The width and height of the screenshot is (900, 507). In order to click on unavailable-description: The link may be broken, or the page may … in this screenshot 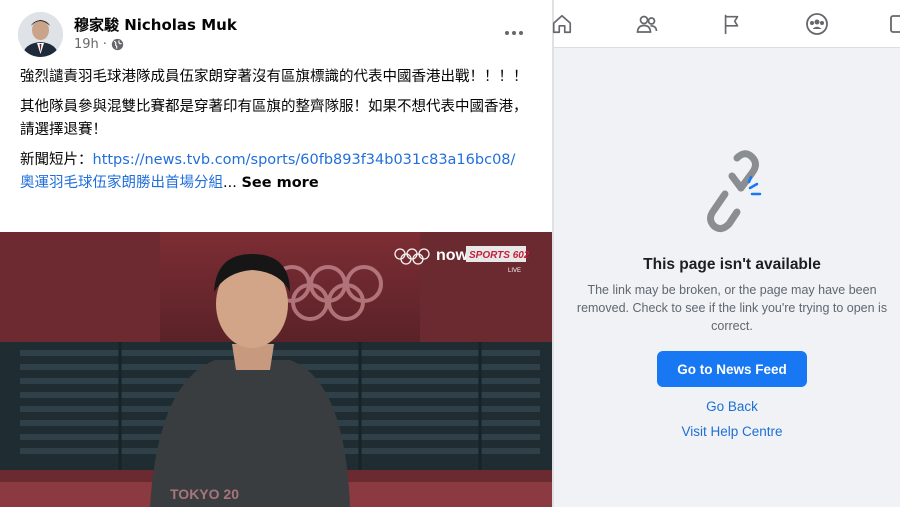, I will do `click(732, 308)`.